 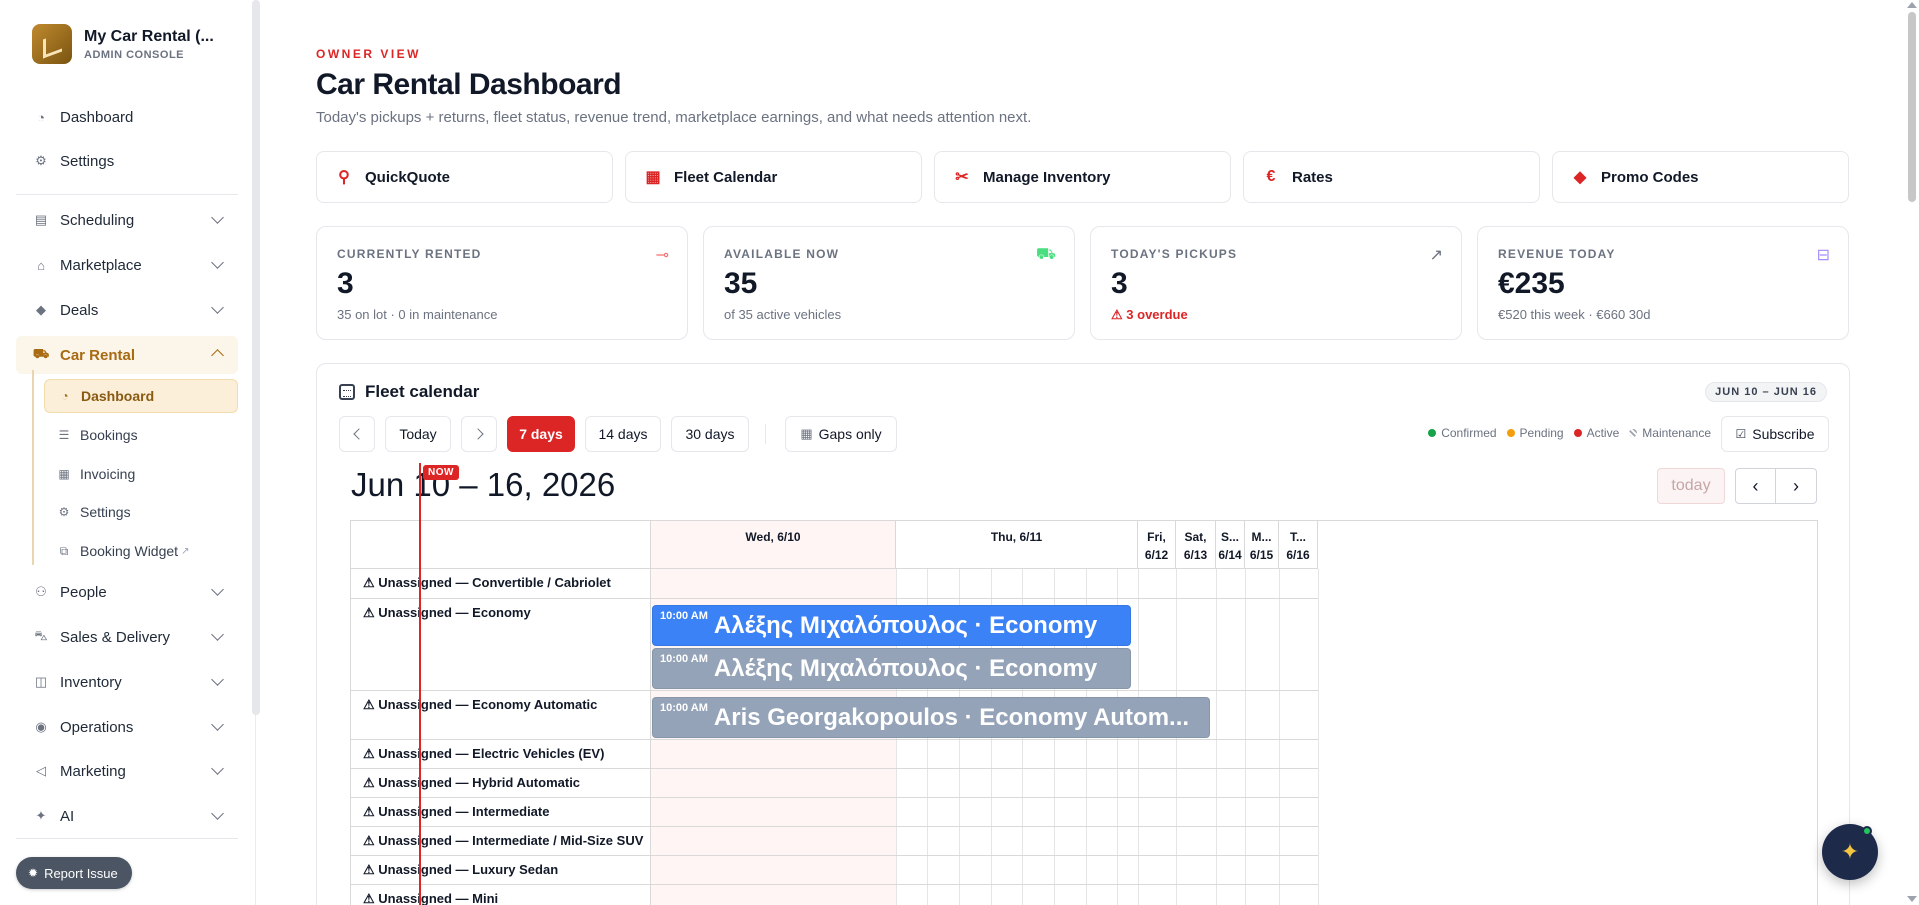 What do you see at coordinates (52, 44) in the screenshot?
I see `brand-logo` at bounding box center [52, 44].